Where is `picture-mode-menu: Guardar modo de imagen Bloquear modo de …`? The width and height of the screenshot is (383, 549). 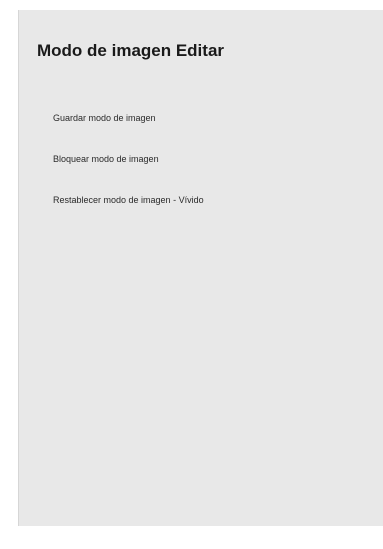 picture-mode-menu: Guardar modo de imagen Bloquear modo de … is located at coordinates (128, 169).